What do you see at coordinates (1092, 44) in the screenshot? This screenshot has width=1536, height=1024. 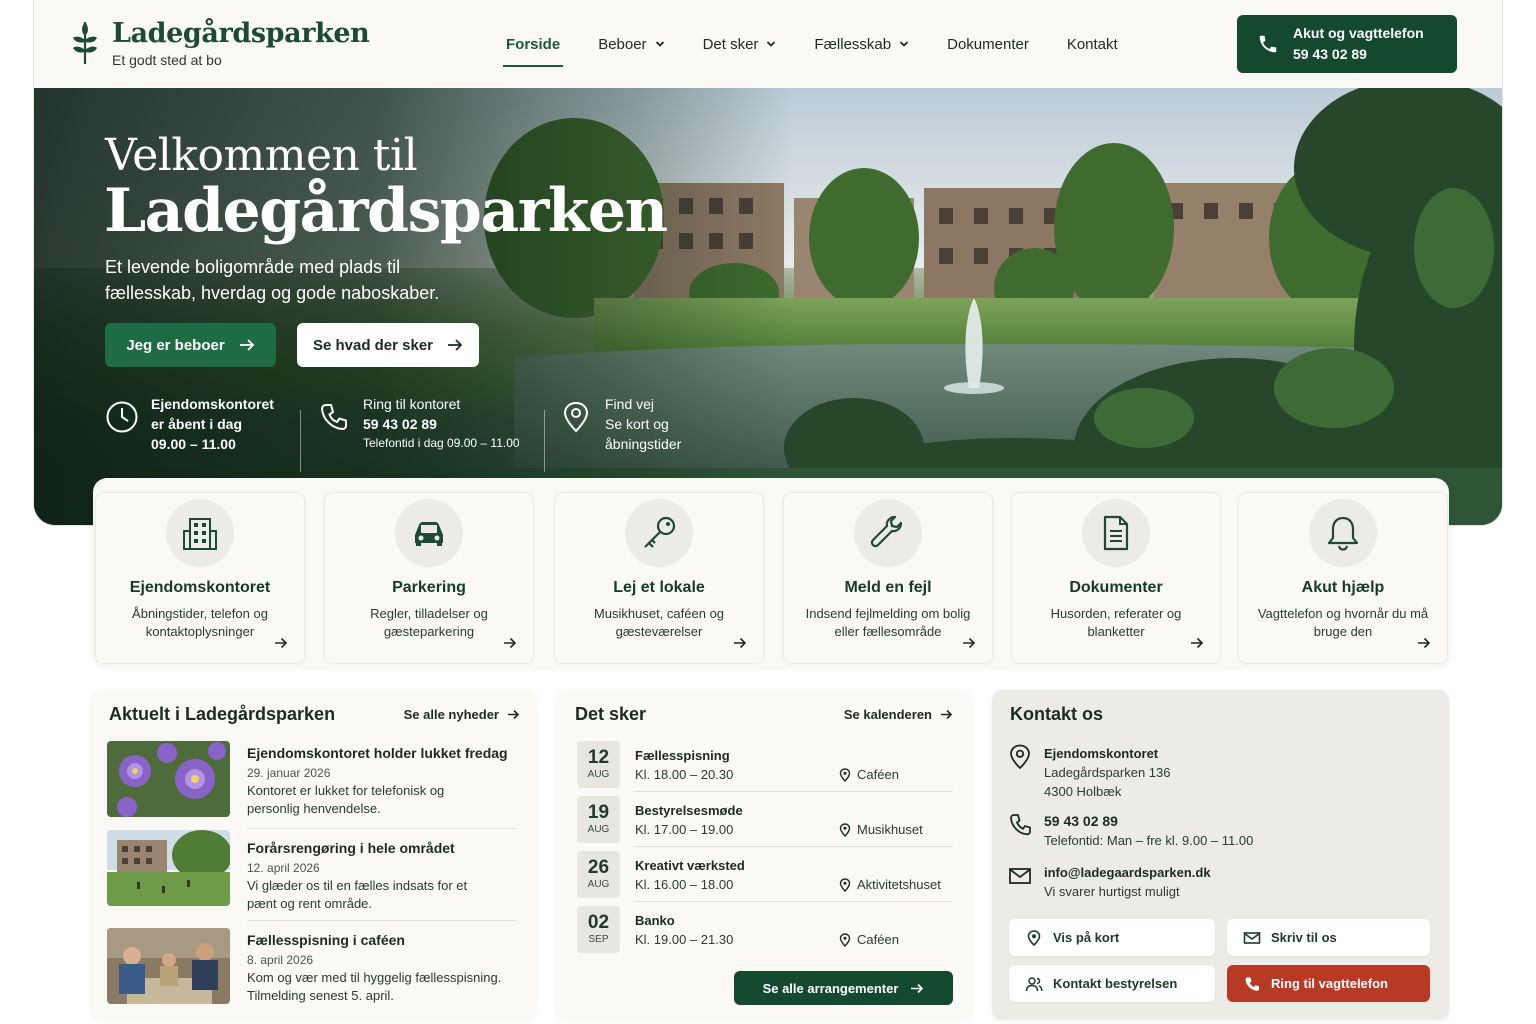 I see `nav-item-kontakt: Kontakt` at bounding box center [1092, 44].